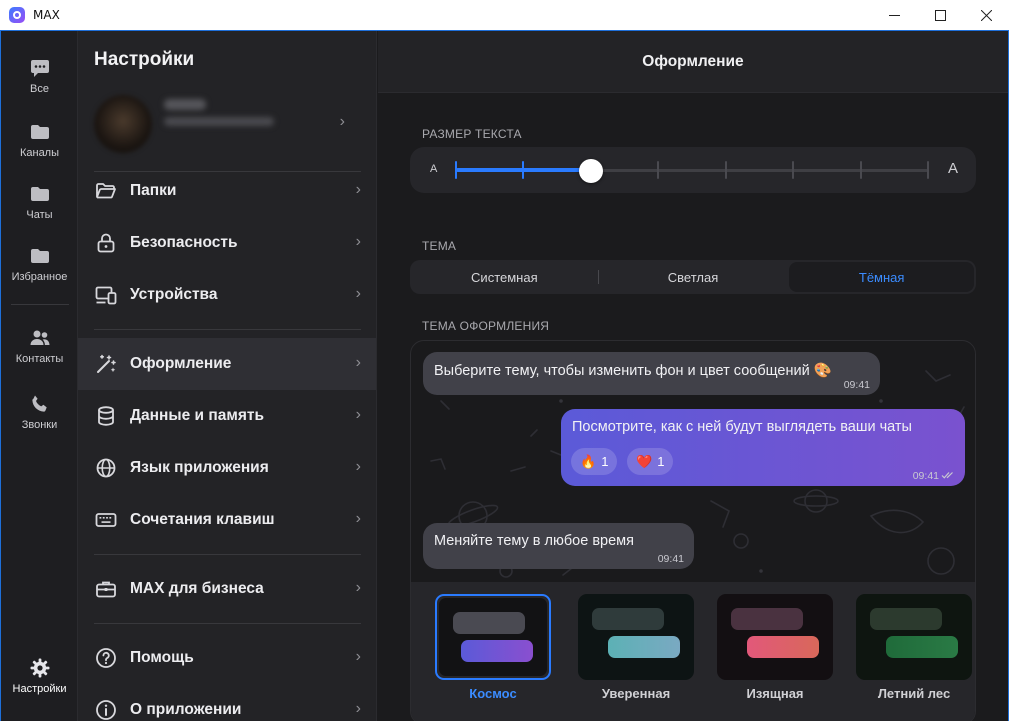 The height and width of the screenshot is (721, 1009). I want to click on message-bubble-incoming: Меняйте тему в любое время 09:41, so click(558, 546).